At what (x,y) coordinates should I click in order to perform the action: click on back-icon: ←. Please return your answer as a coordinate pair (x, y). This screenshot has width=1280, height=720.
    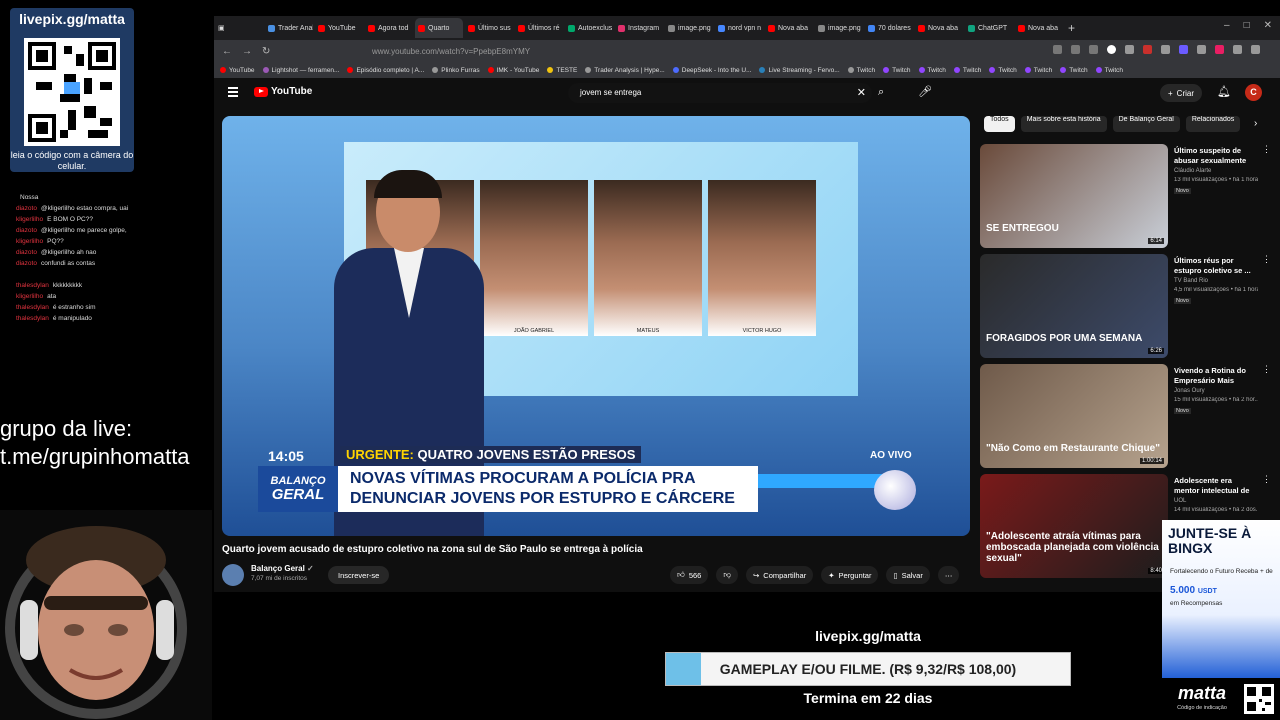
    Looking at the image, I should click on (232, 51).